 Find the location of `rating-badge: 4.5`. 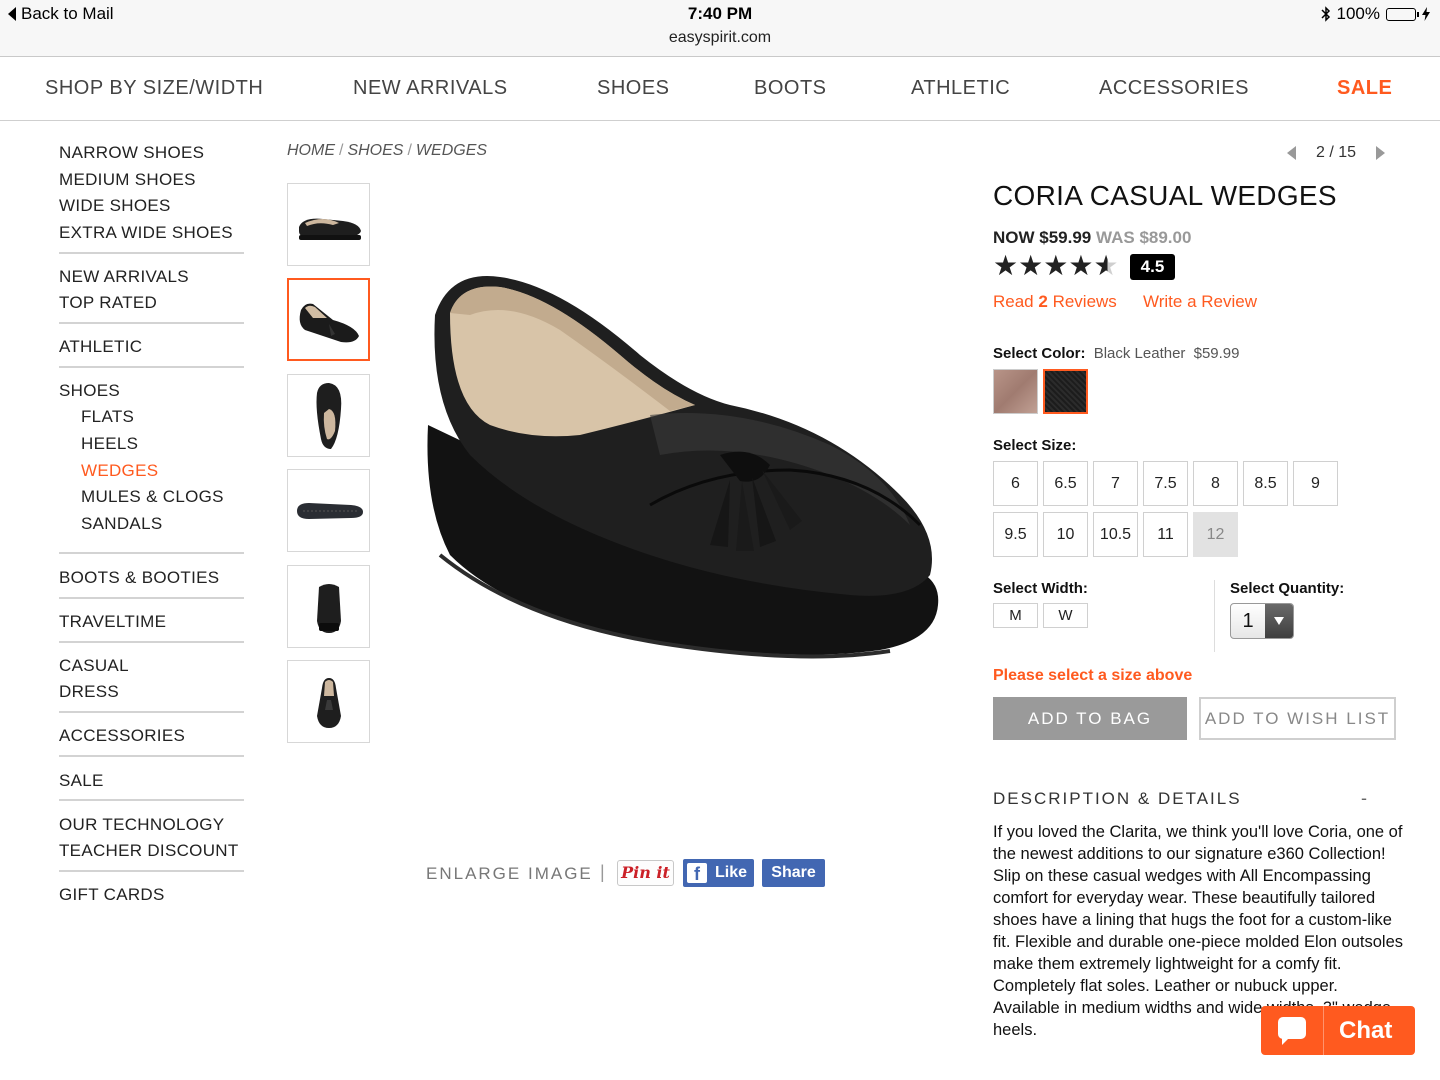

rating-badge: 4.5 is located at coordinates (1152, 267).